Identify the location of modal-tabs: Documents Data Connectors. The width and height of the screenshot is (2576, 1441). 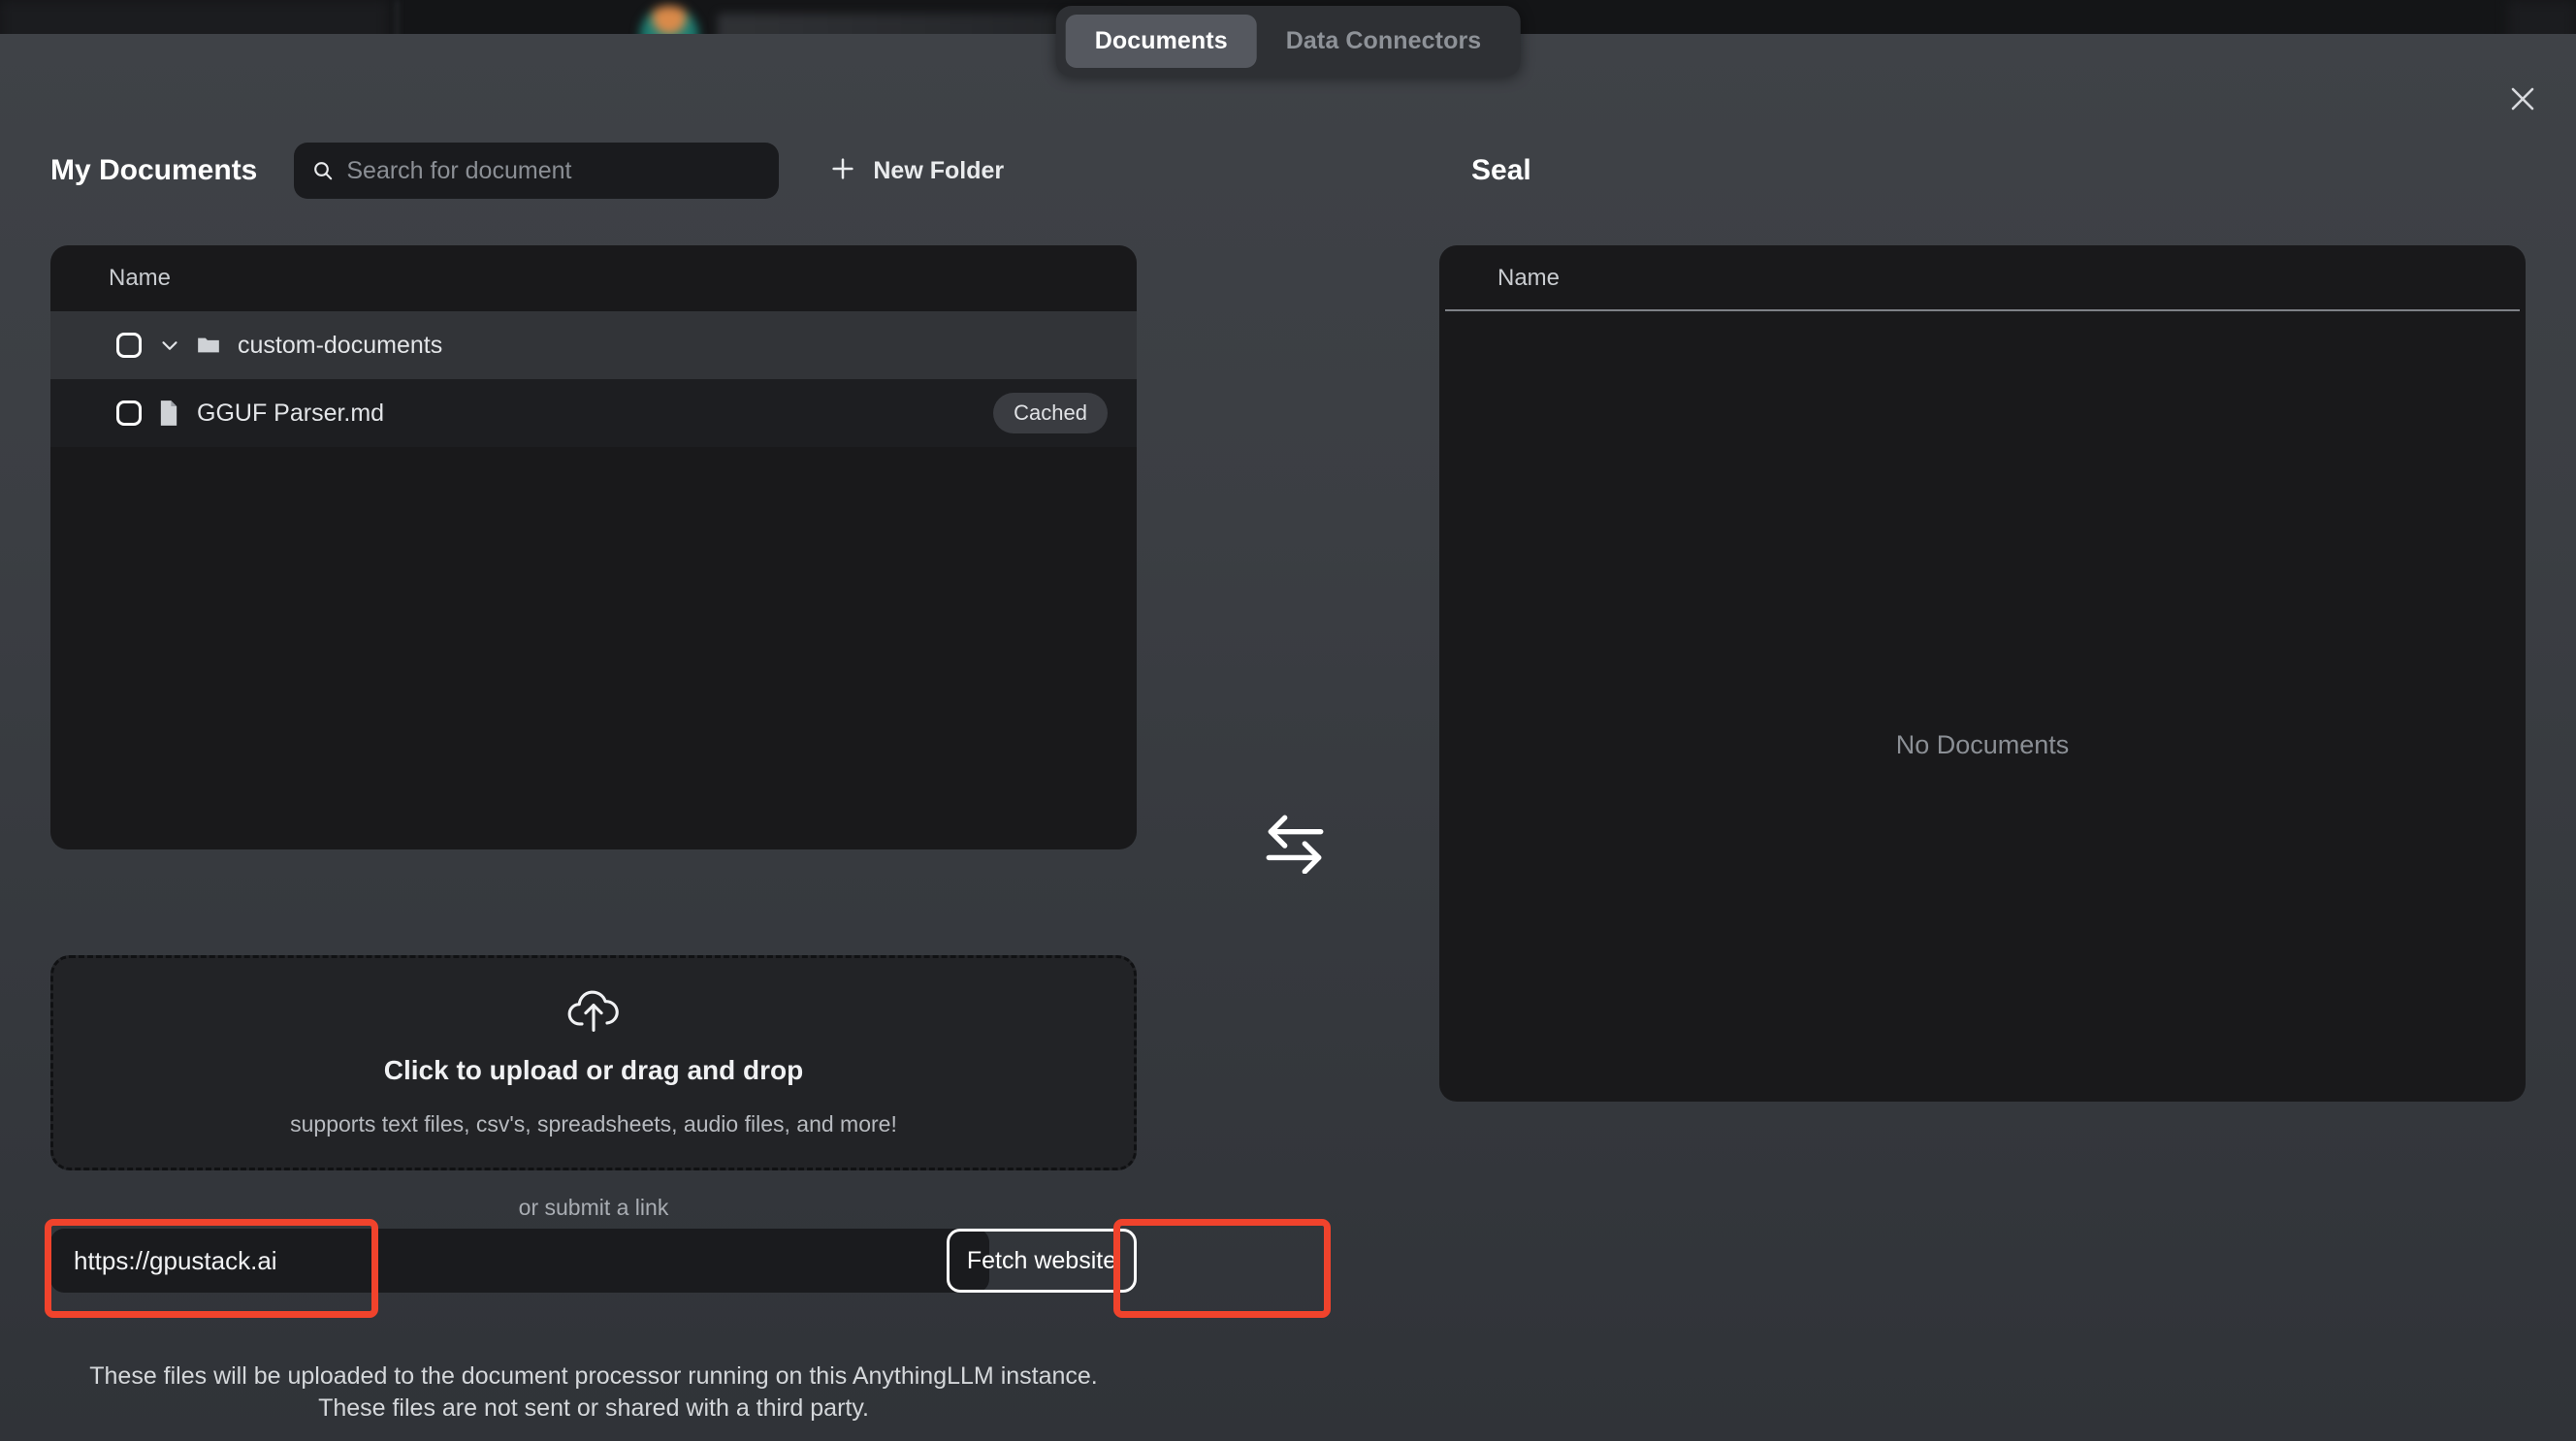
(1288, 41).